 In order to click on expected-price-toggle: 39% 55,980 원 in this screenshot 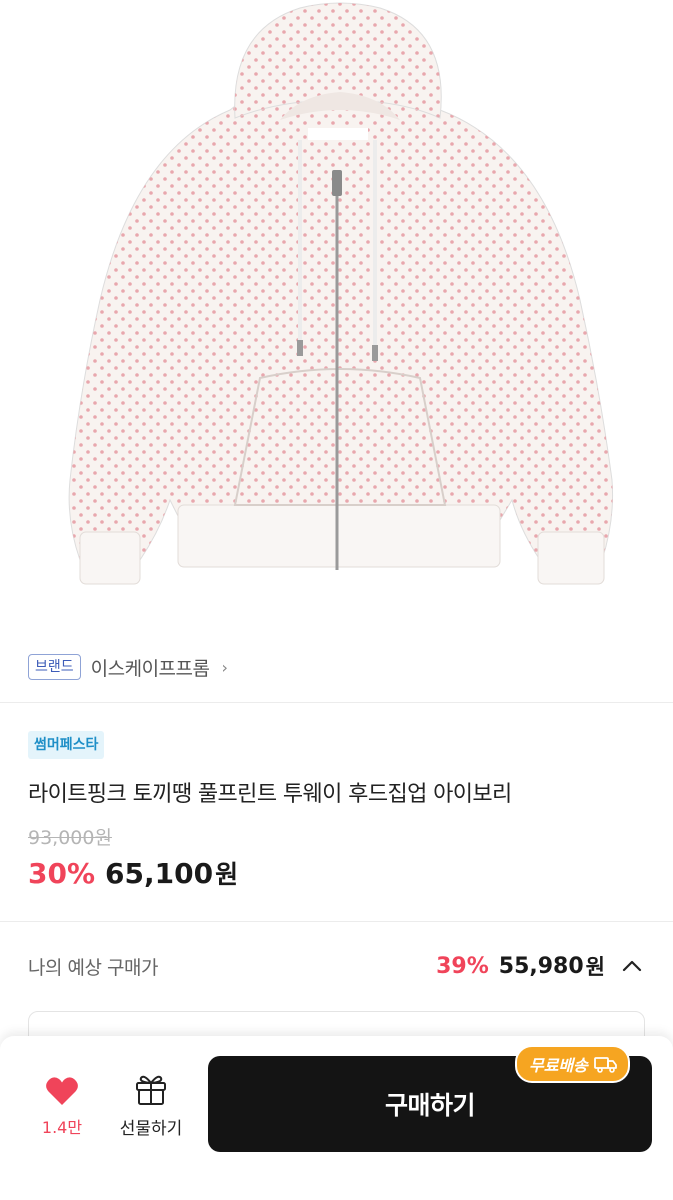, I will do `click(539, 966)`.